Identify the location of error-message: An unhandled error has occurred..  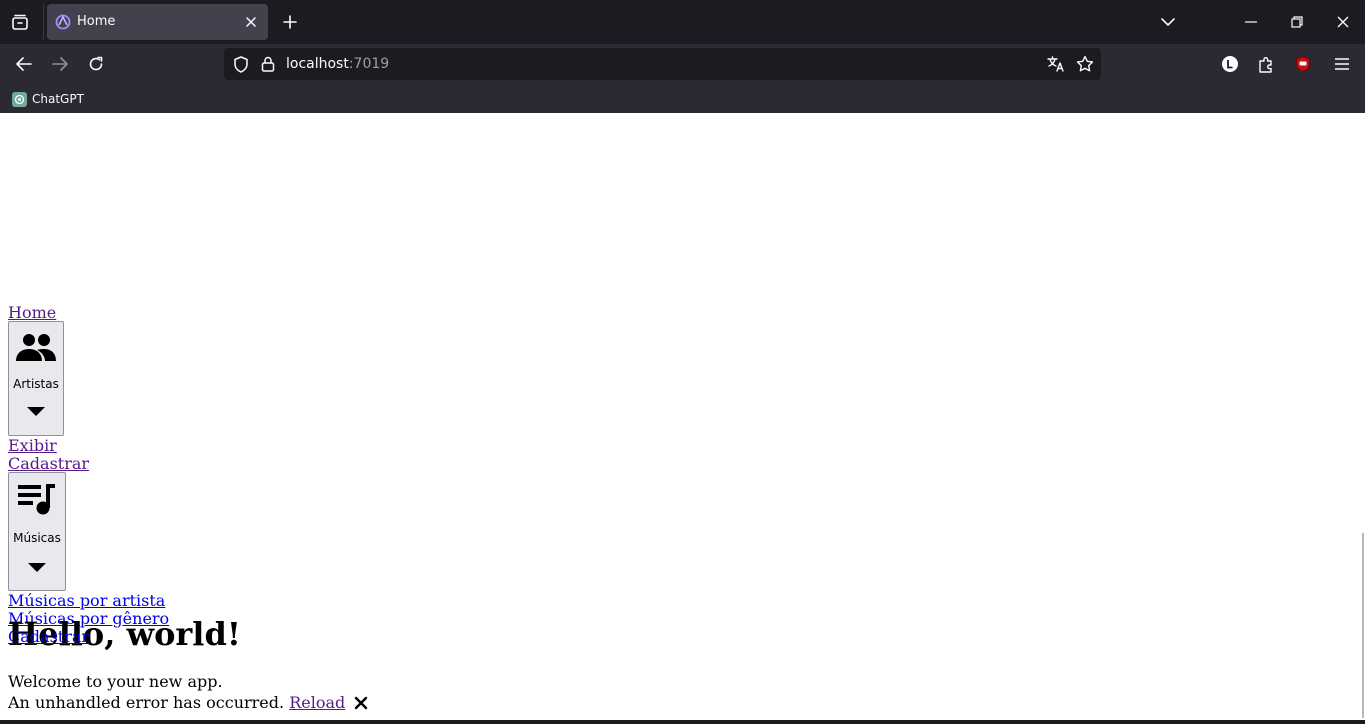
(146, 702).